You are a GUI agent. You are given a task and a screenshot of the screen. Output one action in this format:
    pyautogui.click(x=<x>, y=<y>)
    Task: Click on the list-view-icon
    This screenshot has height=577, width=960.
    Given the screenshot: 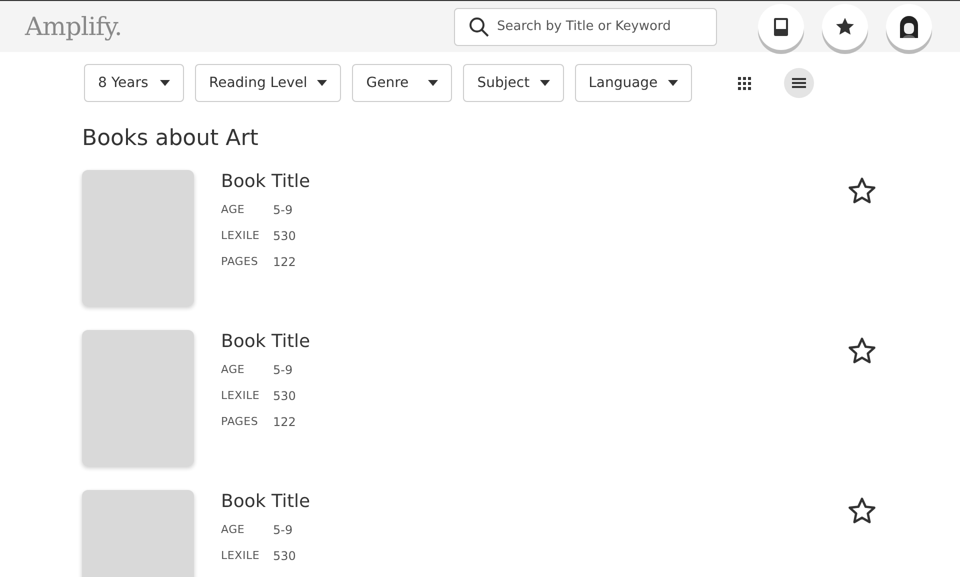 What is the action you would take?
    pyautogui.click(x=799, y=83)
    